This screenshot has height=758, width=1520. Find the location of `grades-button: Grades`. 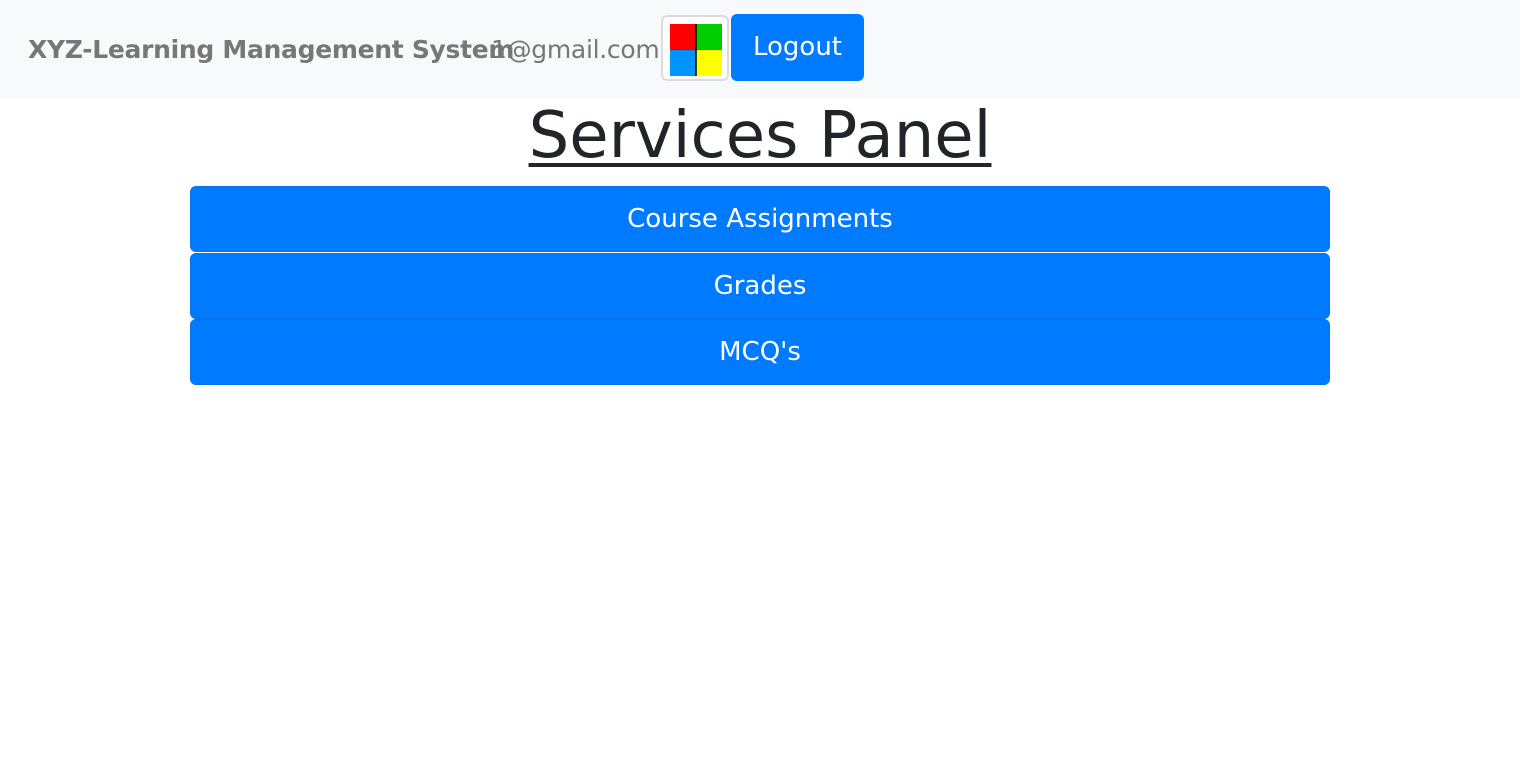

grades-button: Grades is located at coordinates (760, 285).